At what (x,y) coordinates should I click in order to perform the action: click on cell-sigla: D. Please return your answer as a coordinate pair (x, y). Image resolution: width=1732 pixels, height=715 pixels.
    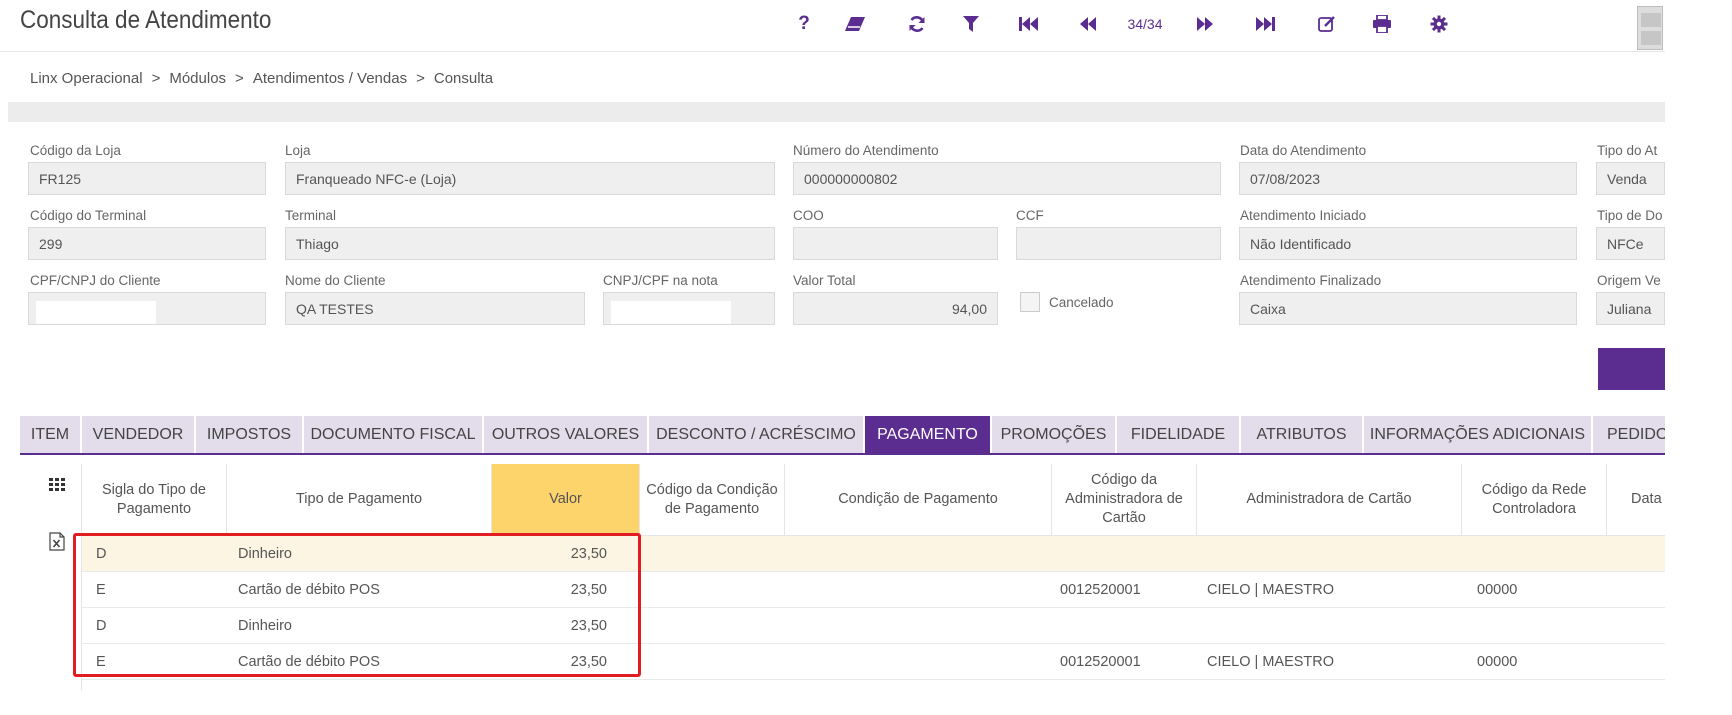
    Looking at the image, I should click on (101, 554).